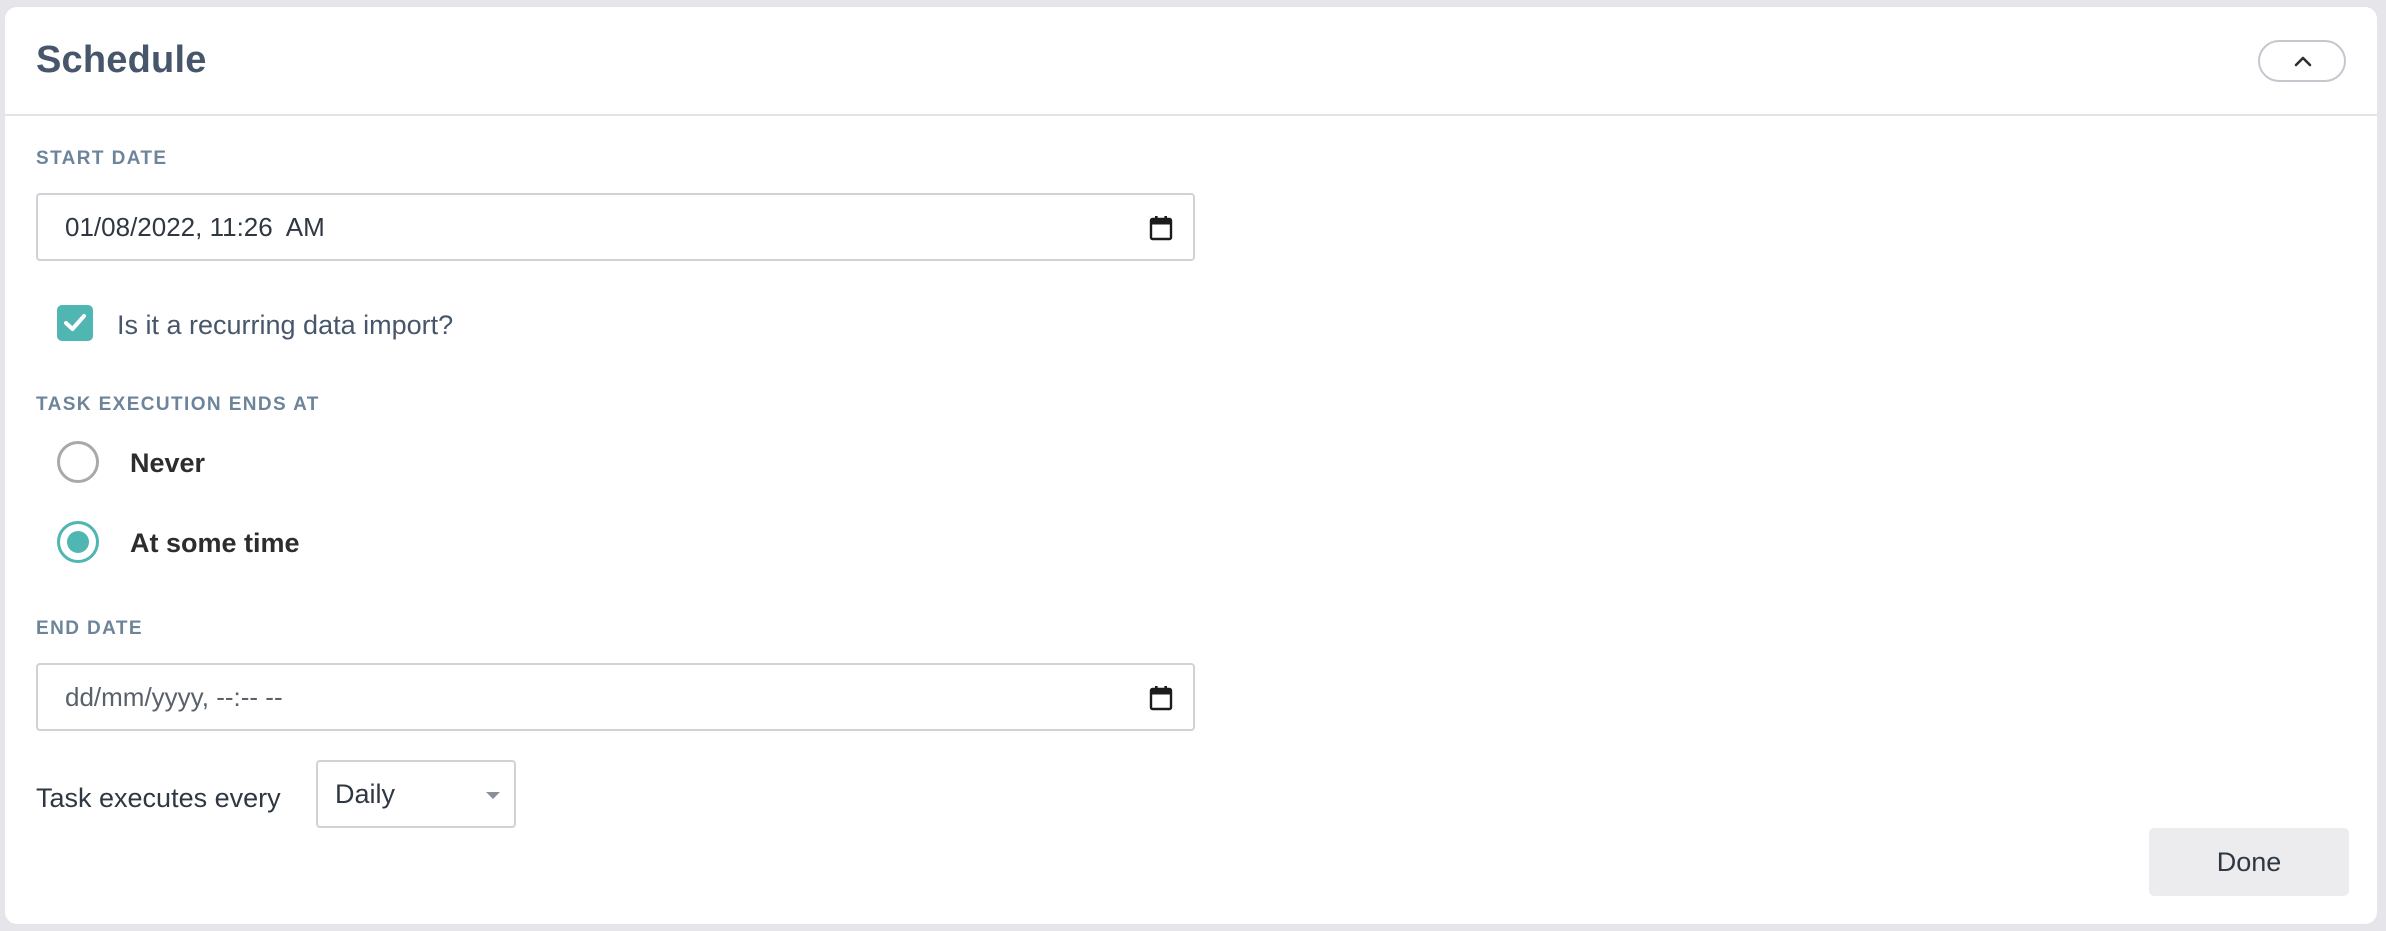  What do you see at coordinates (285, 325) in the screenshot?
I see `recurring-label: Is it a recurring data import?` at bounding box center [285, 325].